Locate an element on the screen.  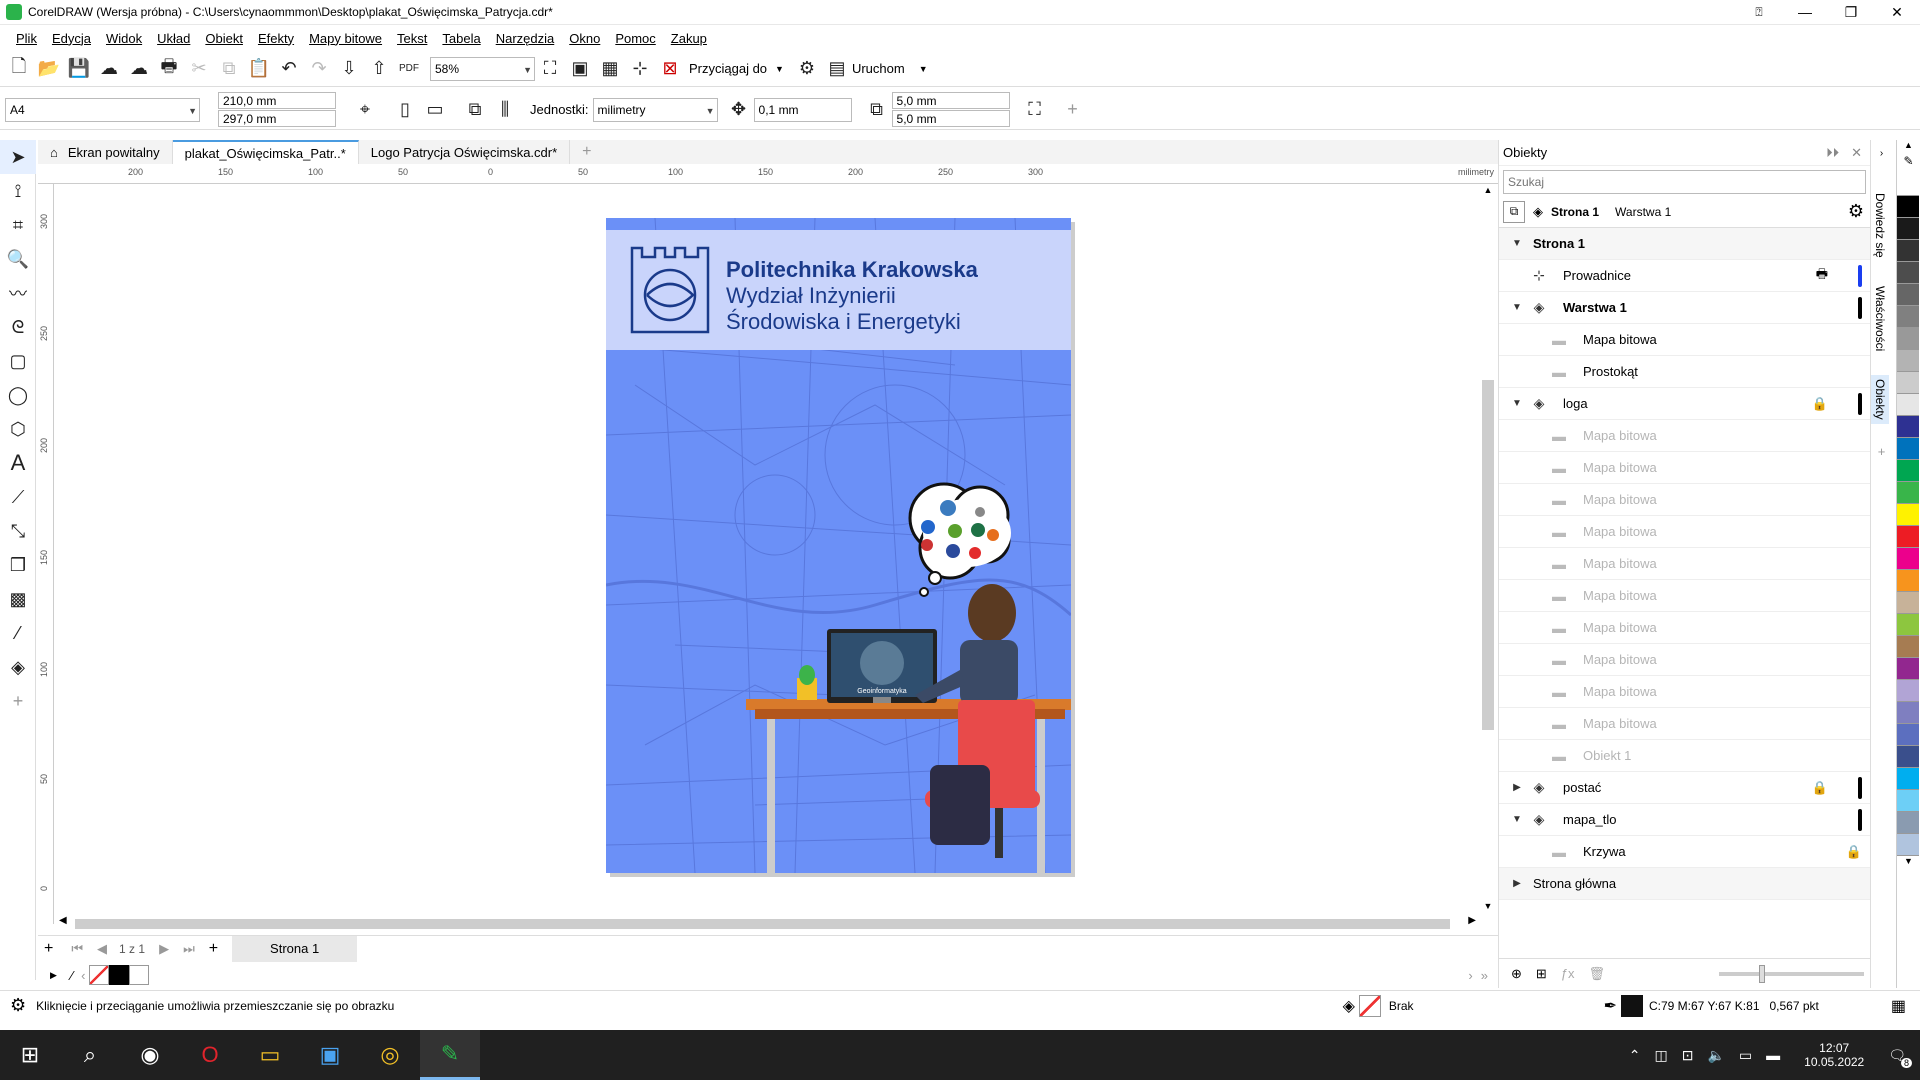
scroll-up-icon: ▲ is located at coordinates (1488, 190).